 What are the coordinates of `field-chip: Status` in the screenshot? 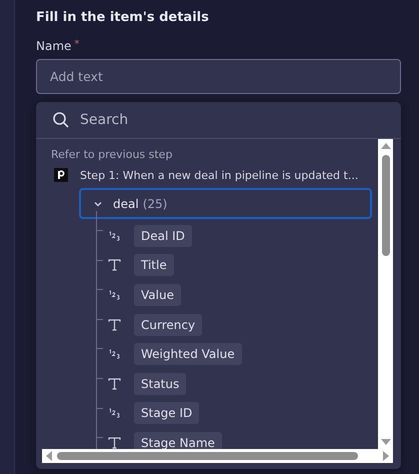 It's located at (160, 383).